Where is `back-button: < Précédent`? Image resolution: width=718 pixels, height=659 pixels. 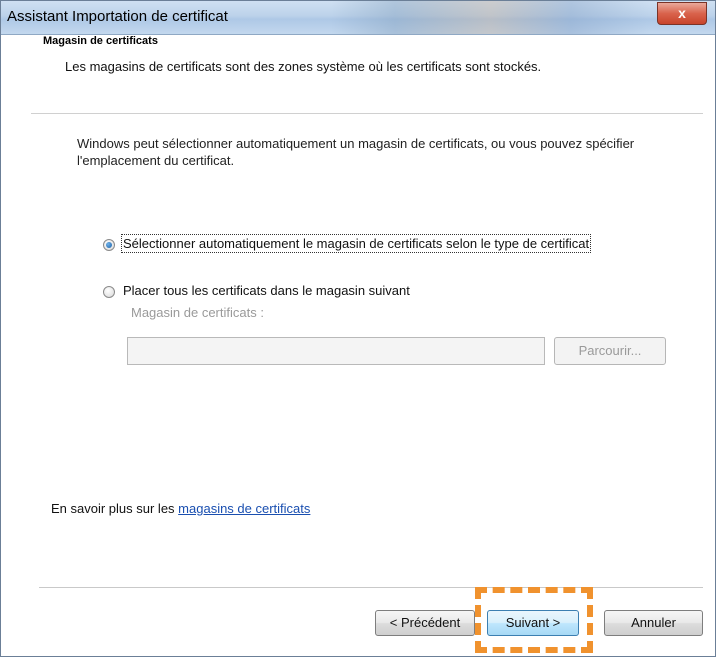
back-button: < Précédent is located at coordinates (425, 623).